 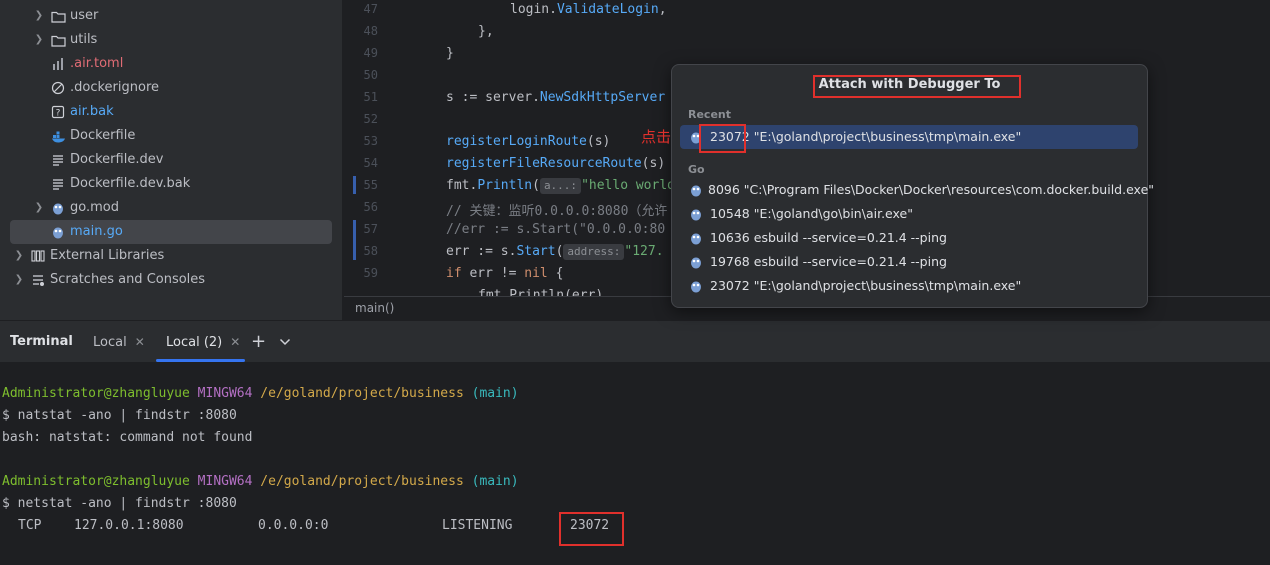 What do you see at coordinates (724, 189) in the screenshot?
I see `process-pid: 8096` at bounding box center [724, 189].